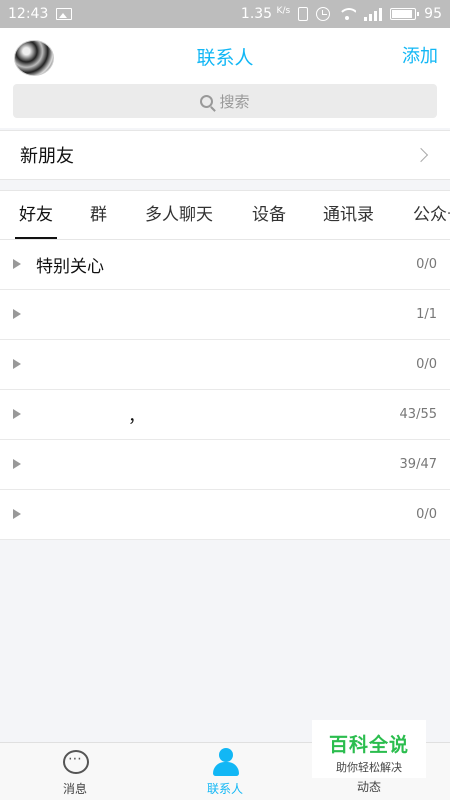 The height and width of the screenshot is (800, 450). What do you see at coordinates (225, 415) in the screenshot?
I see `list-item: ， 43/55` at bounding box center [225, 415].